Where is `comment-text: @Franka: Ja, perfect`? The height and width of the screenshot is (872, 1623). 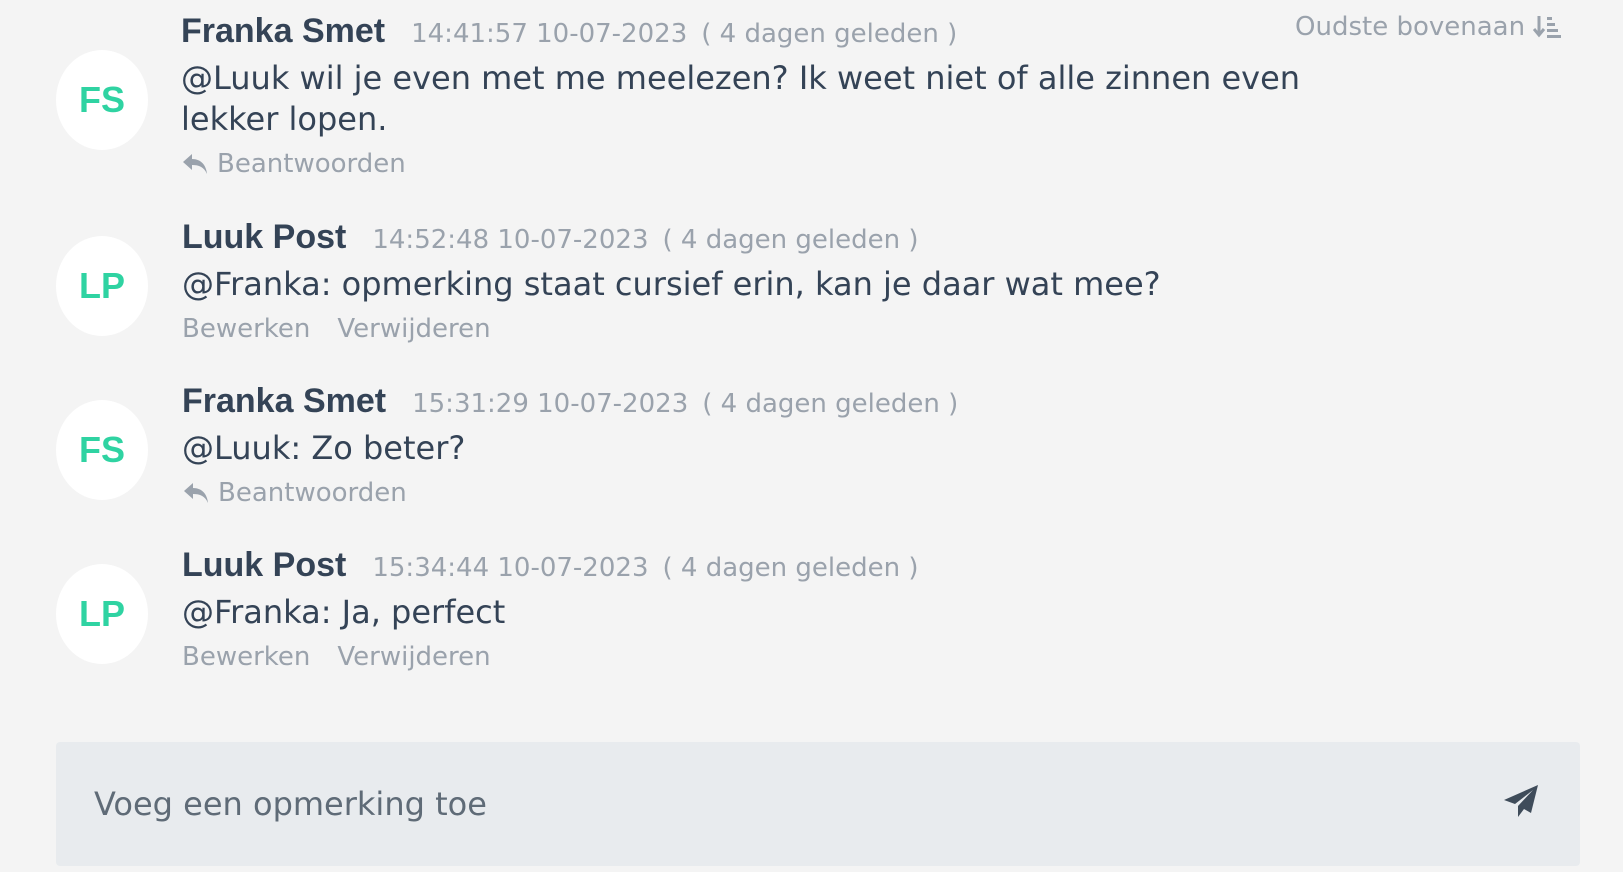 comment-text: @Franka: Ja, perfect is located at coordinates (344, 612).